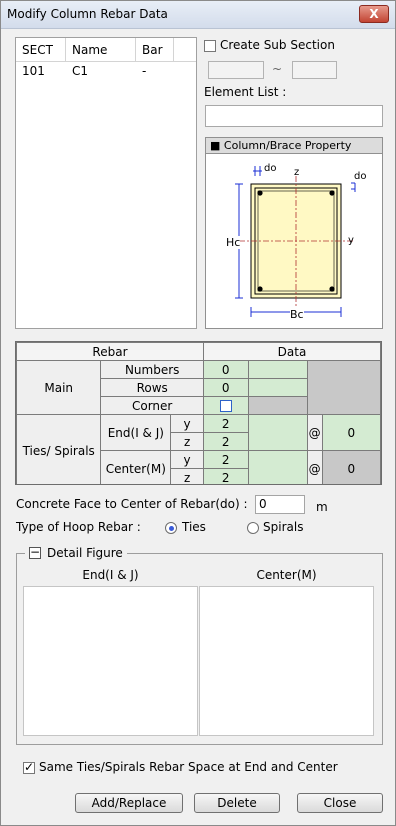  I want to click on corner-label: Corner, so click(152, 405).